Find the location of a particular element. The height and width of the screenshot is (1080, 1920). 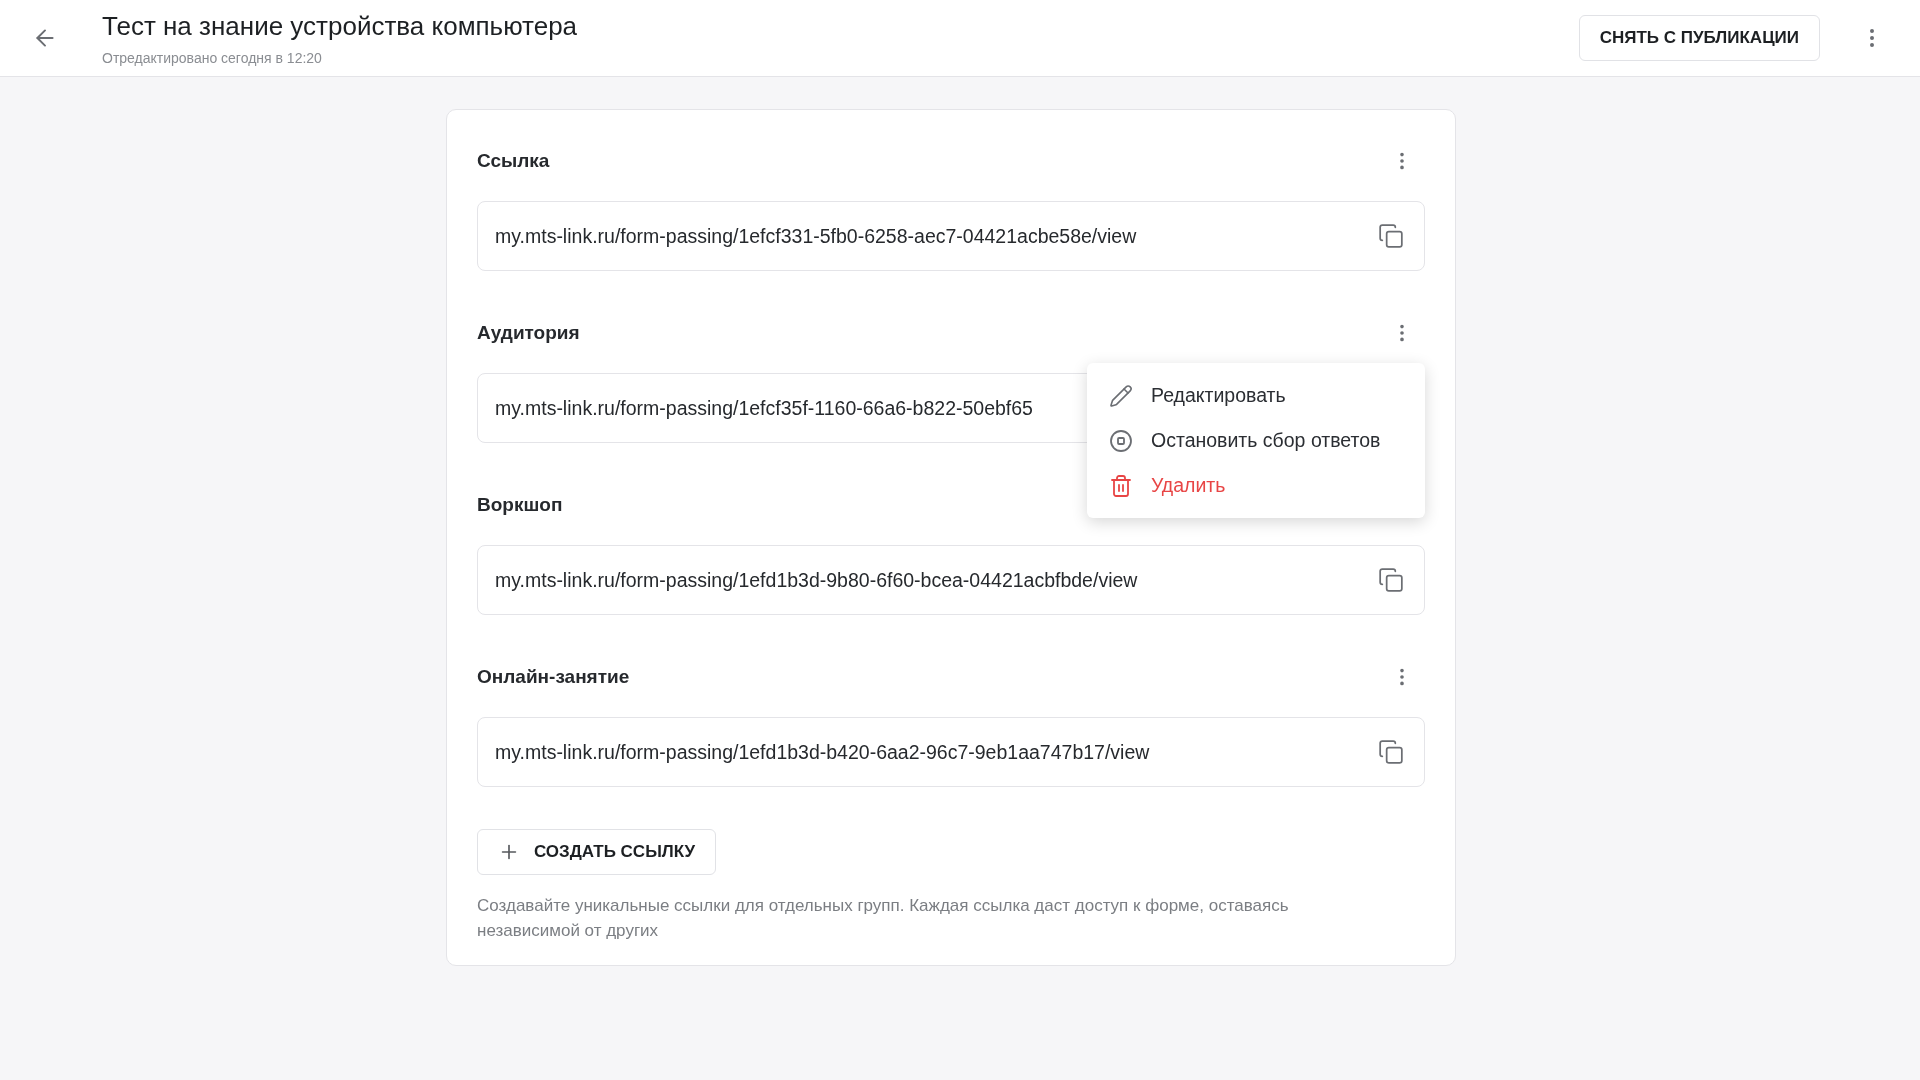

link-name: Воркшоп is located at coordinates (520, 505).